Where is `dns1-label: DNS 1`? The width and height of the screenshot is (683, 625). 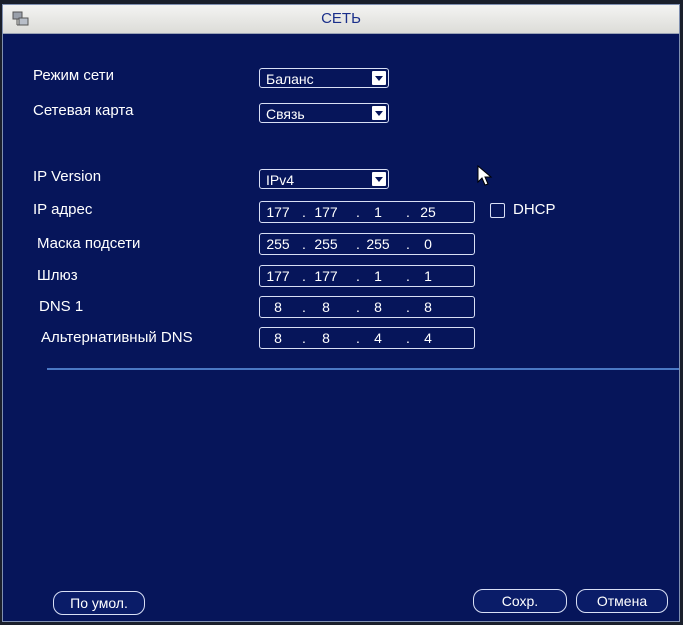
dns1-label: DNS 1 is located at coordinates (61, 306).